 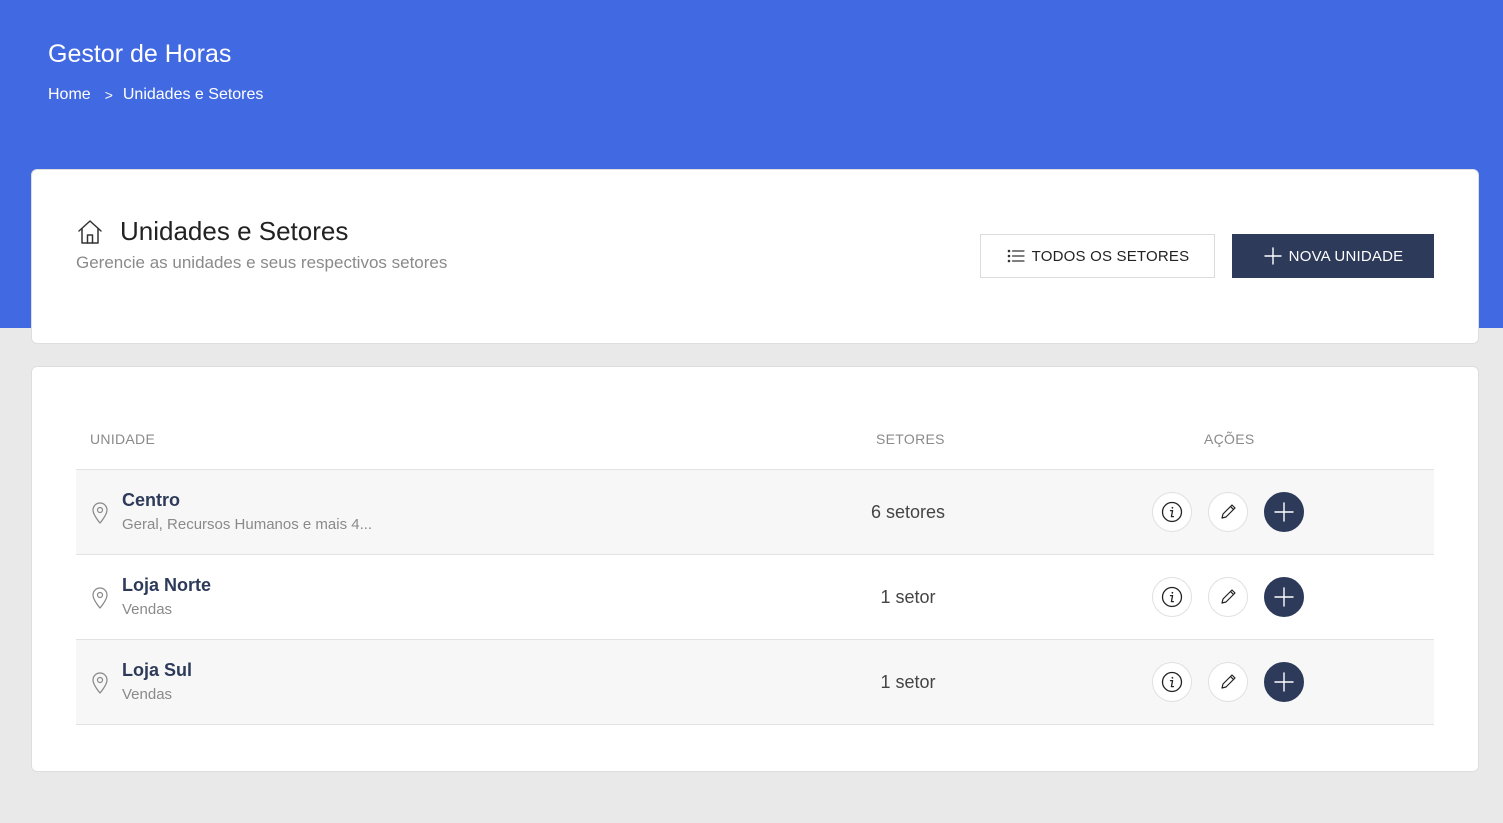 What do you see at coordinates (755, 682) in the screenshot?
I see `table-row: Loja Sul Vendas 1 setor` at bounding box center [755, 682].